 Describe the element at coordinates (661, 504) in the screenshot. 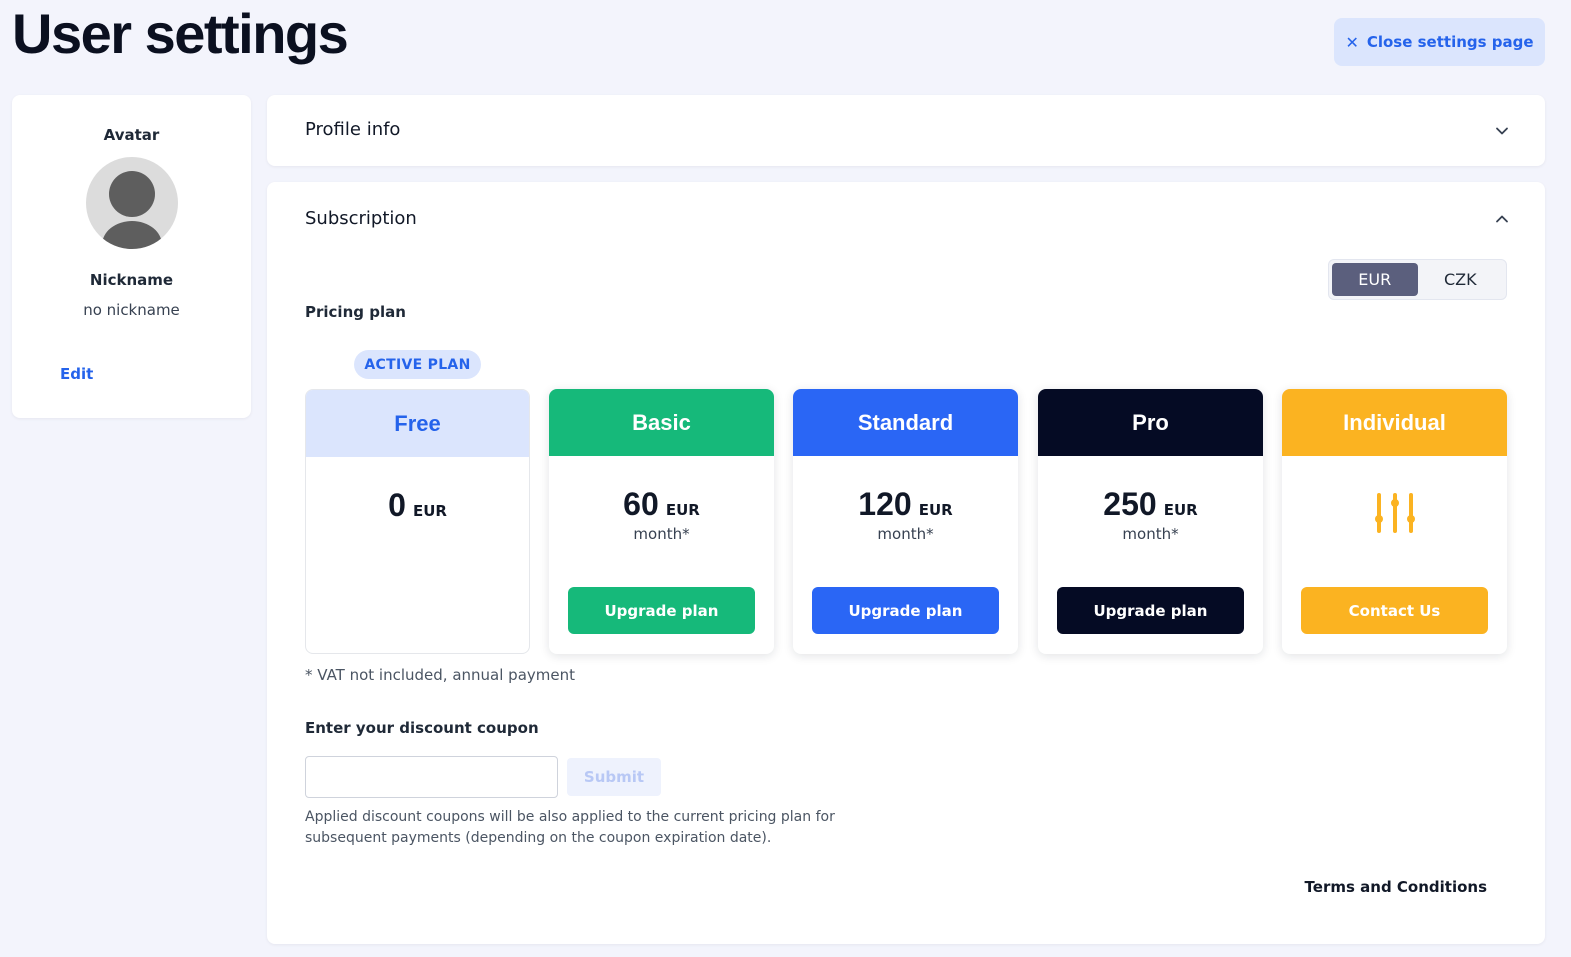

I see `plan-price: 60 EUR` at that location.